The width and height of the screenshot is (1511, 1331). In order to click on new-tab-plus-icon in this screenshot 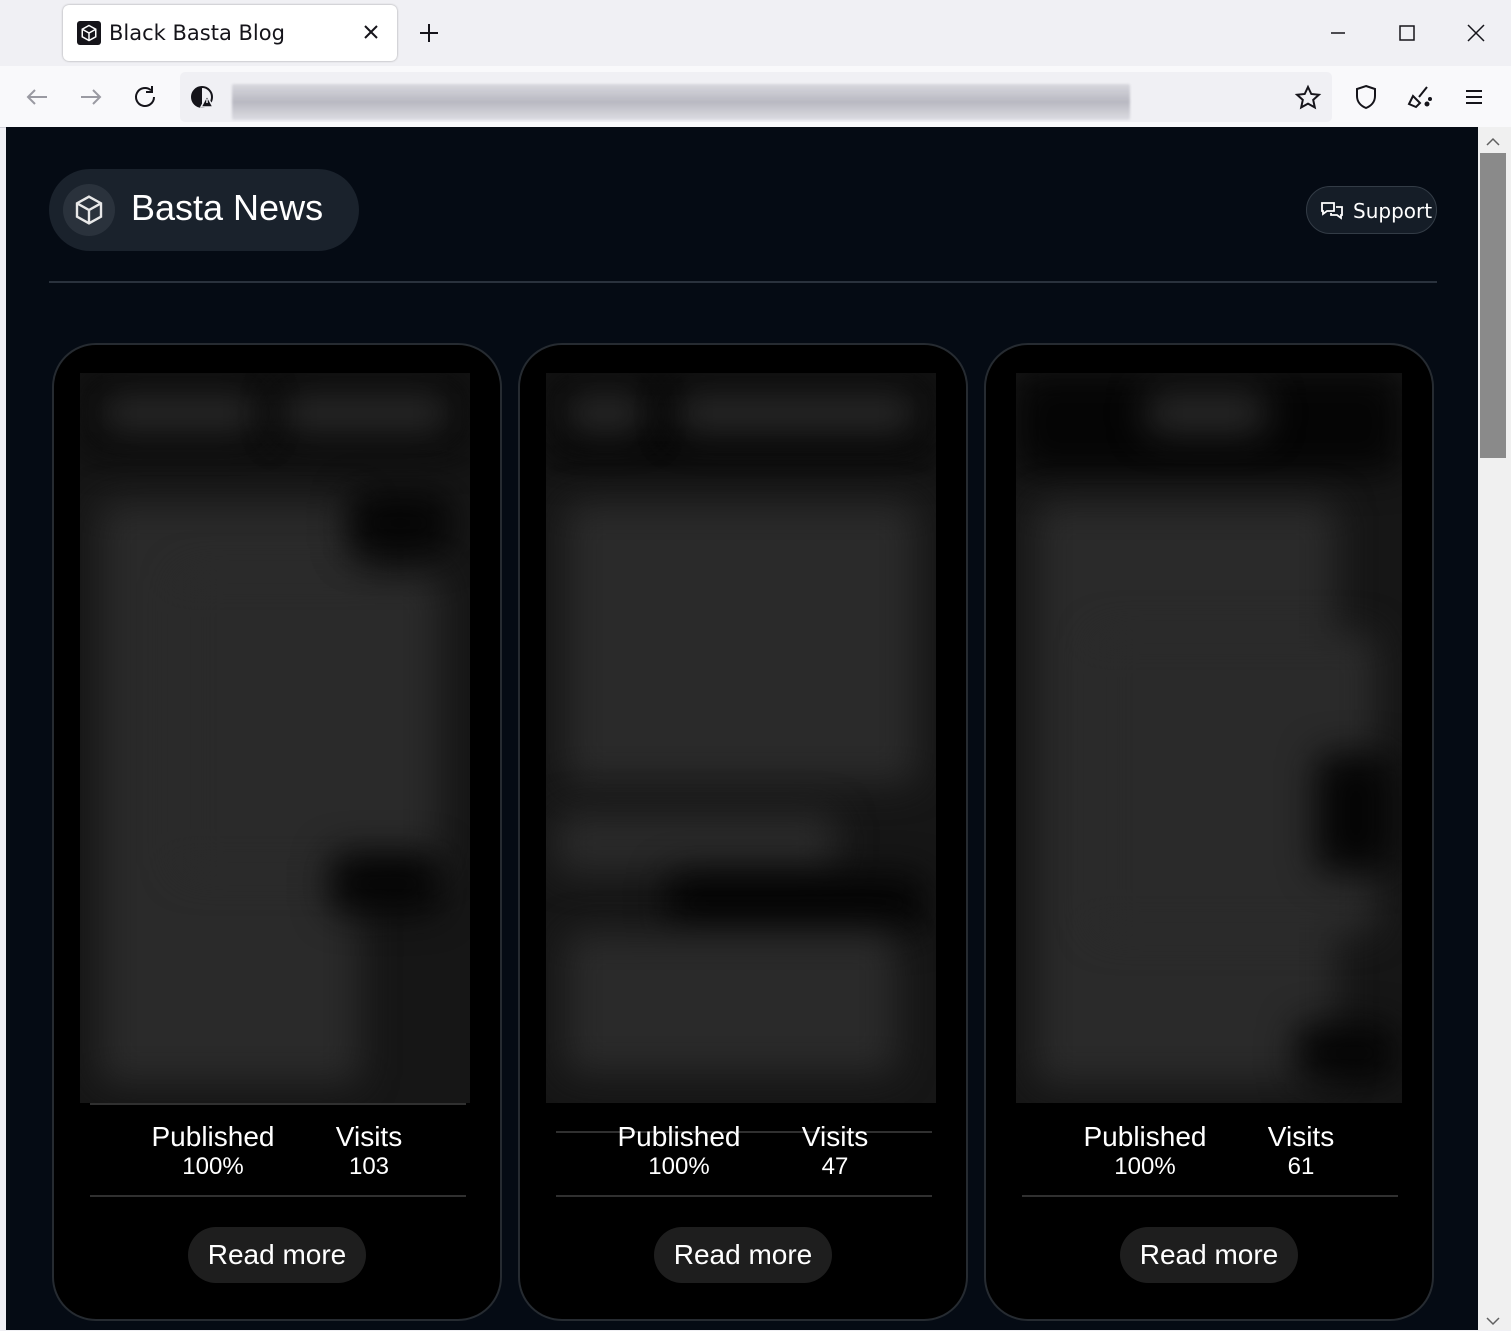, I will do `click(429, 33)`.